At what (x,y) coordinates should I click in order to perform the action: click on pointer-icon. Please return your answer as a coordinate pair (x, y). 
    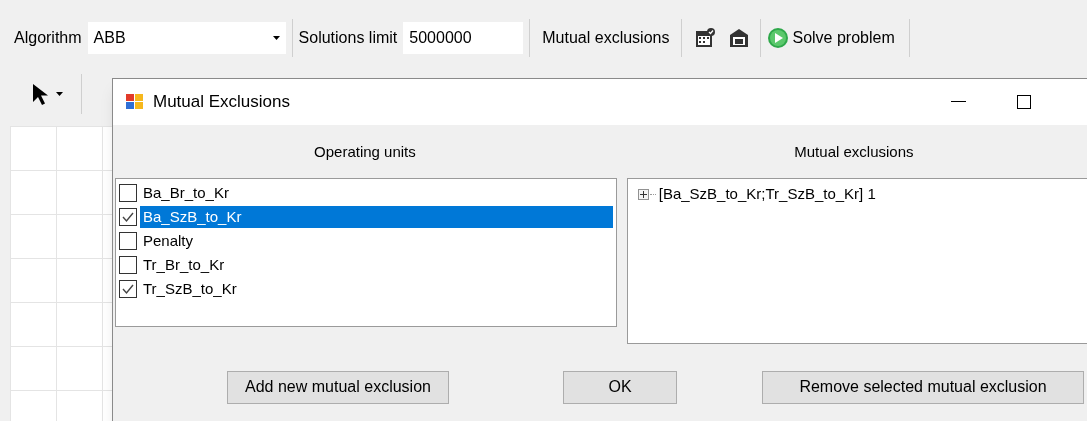
    Looking at the image, I should click on (40, 94).